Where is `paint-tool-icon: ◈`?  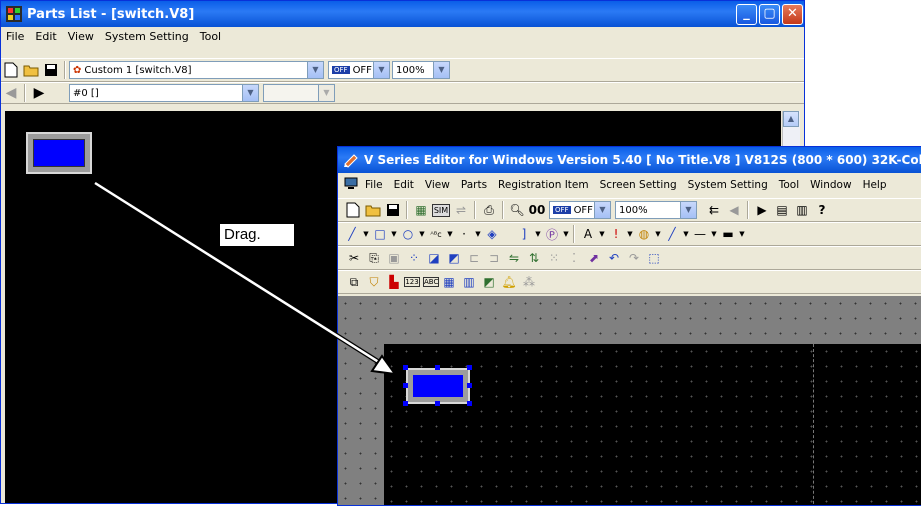 paint-tool-icon: ◈ is located at coordinates (492, 234).